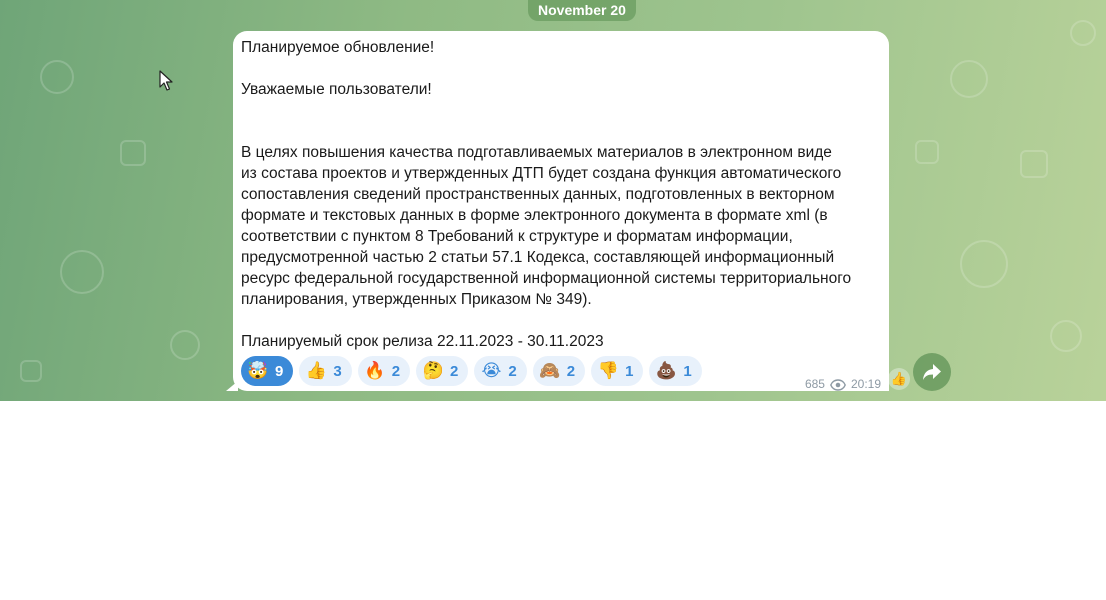  I want to click on reaction-button: 🙈 2, so click(559, 371).